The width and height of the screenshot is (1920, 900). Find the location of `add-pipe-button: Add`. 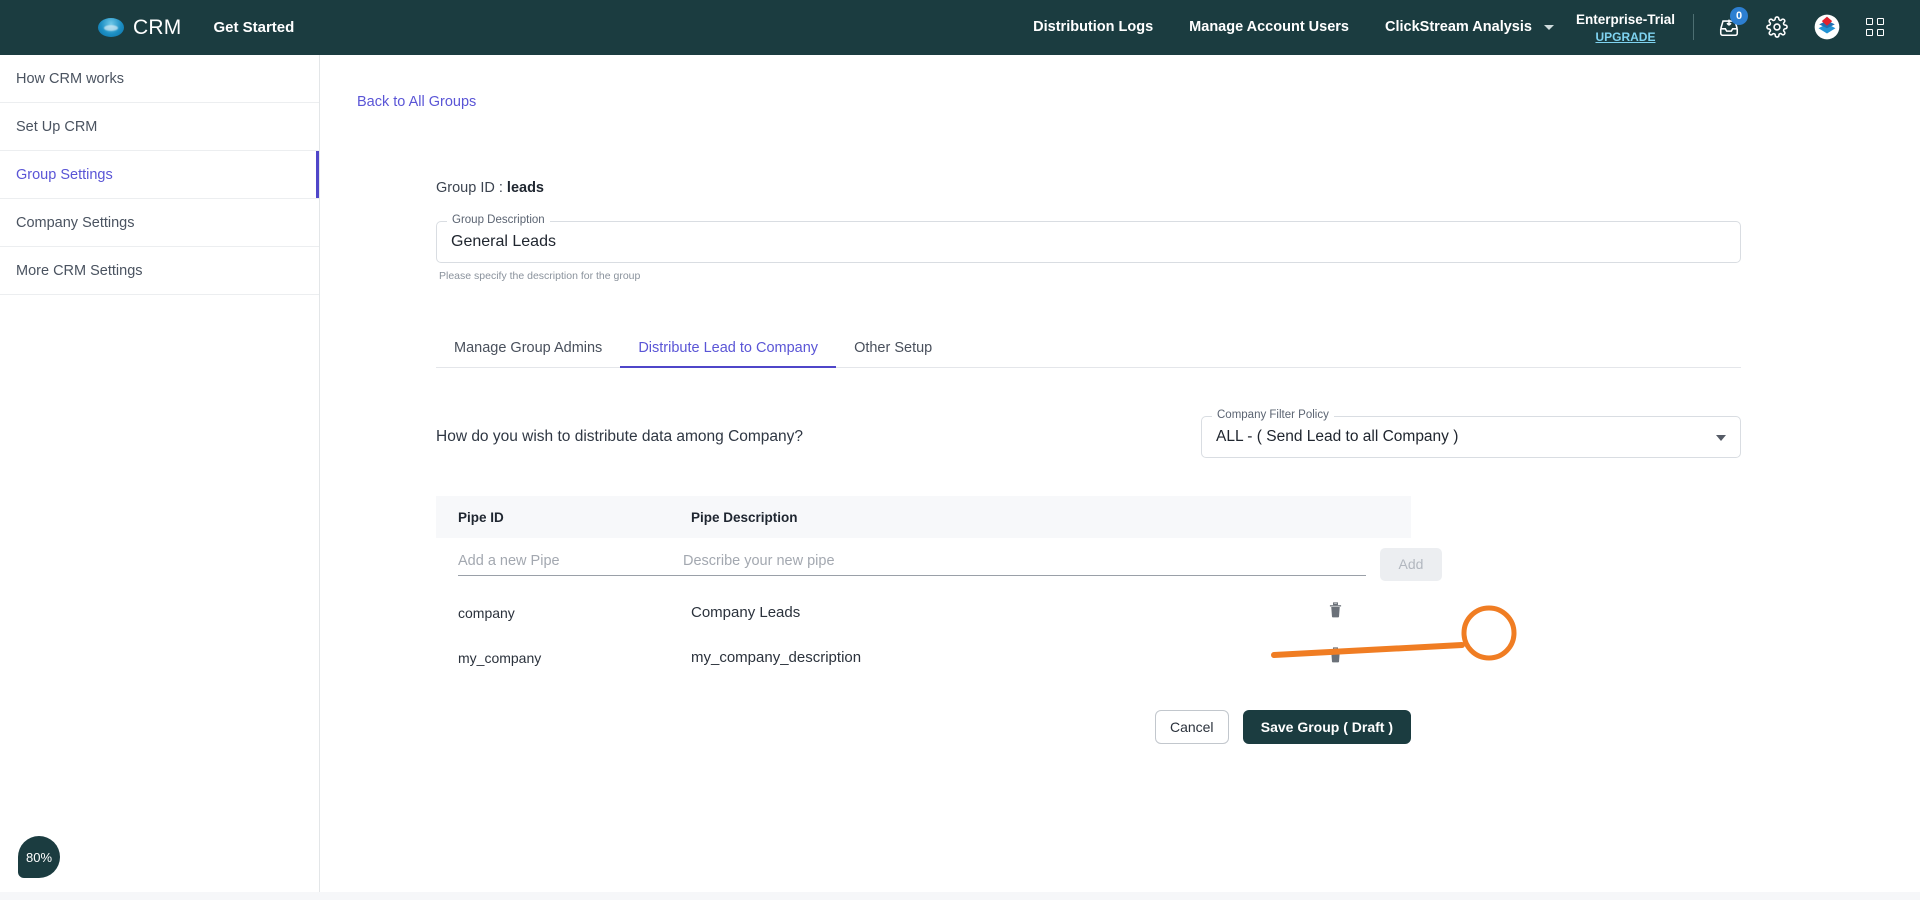

add-pipe-button: Add is located at coordinates (1411, 564).